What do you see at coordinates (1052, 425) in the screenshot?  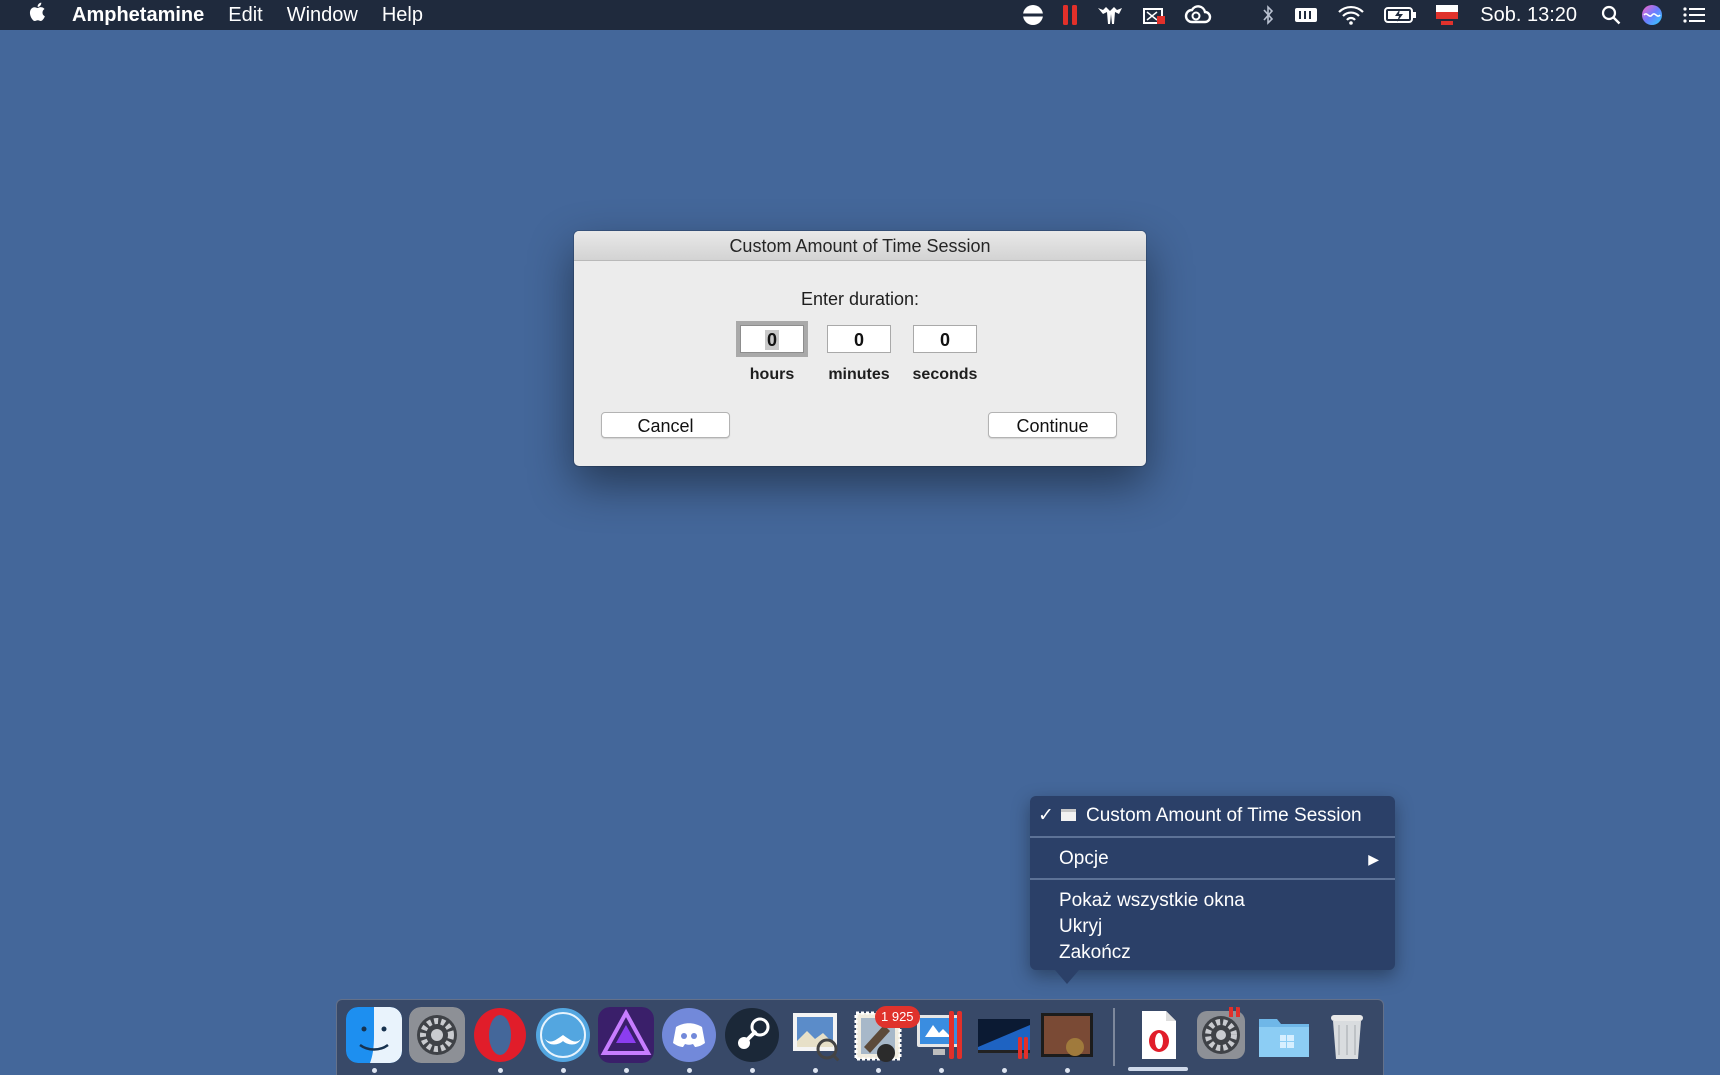 I see `continue-button: Continue` at bounding box center [1052, 425].